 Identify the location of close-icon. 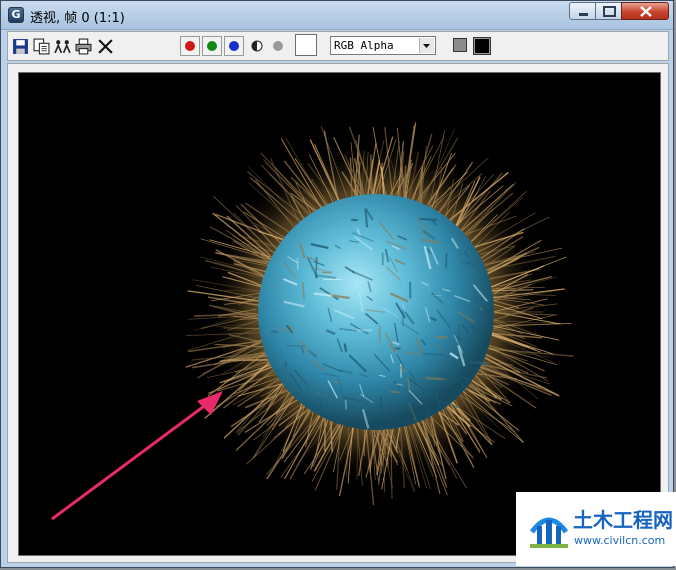
(646, 11).